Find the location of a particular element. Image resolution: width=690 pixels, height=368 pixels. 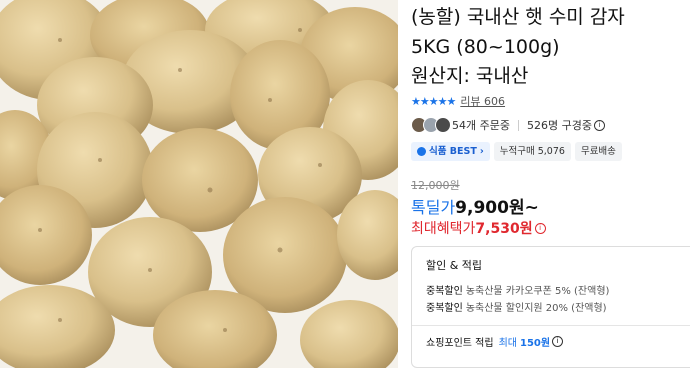

viewers-count: 526명 구경중 is located at coordinates (559, 125).